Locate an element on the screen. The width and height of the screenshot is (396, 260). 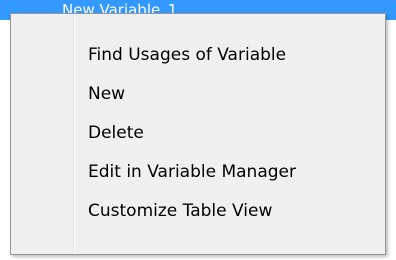
menu-item-find-usages: Find Usages of Variable is located at coordinates (198, 55).